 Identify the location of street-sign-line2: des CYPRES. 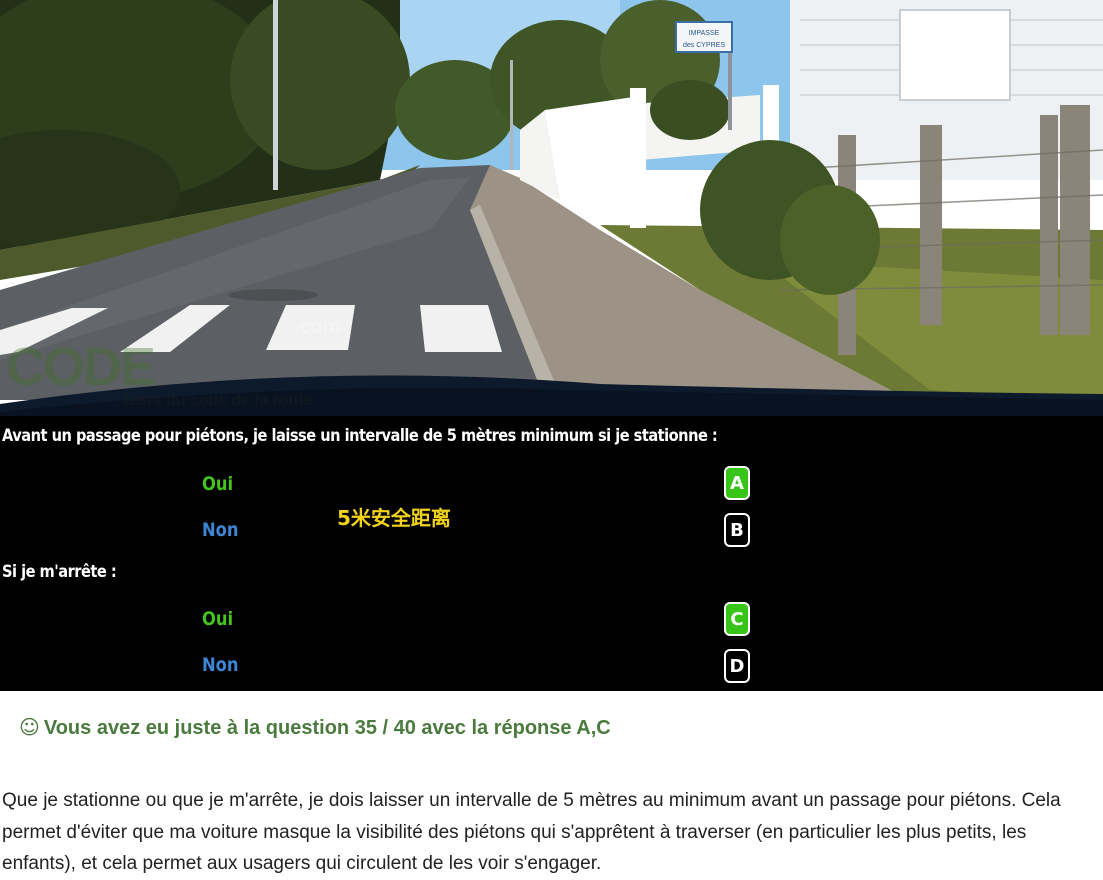
(704, 45).